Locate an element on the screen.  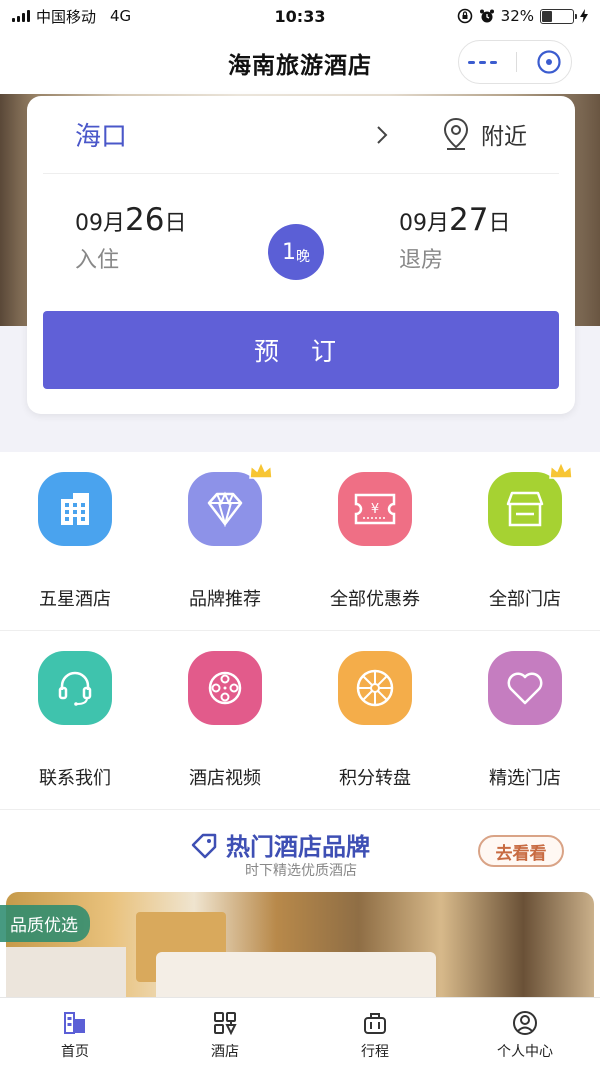
checkin-month: 09月 is located at coordinates (100, 223).